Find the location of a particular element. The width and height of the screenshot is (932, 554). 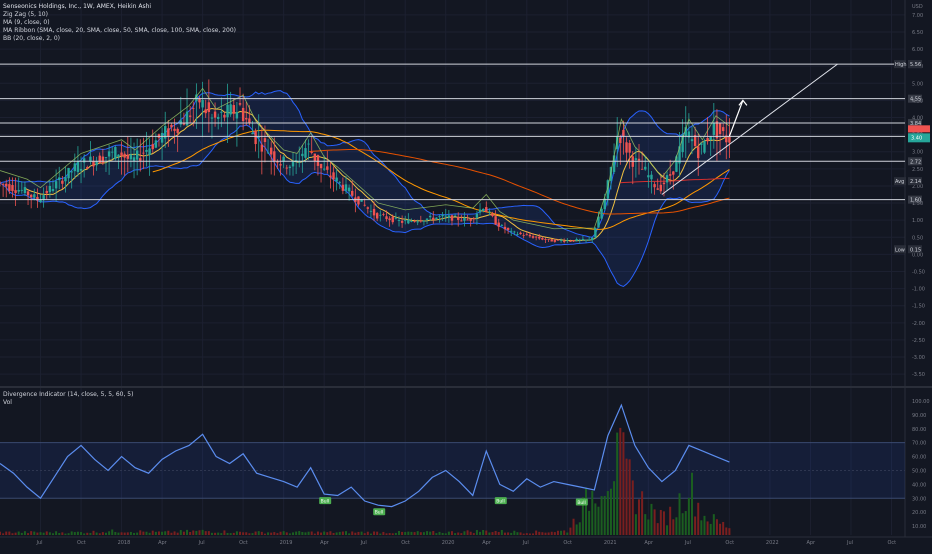

time-tick-18: 2022 is located at coordinates (772, 543).